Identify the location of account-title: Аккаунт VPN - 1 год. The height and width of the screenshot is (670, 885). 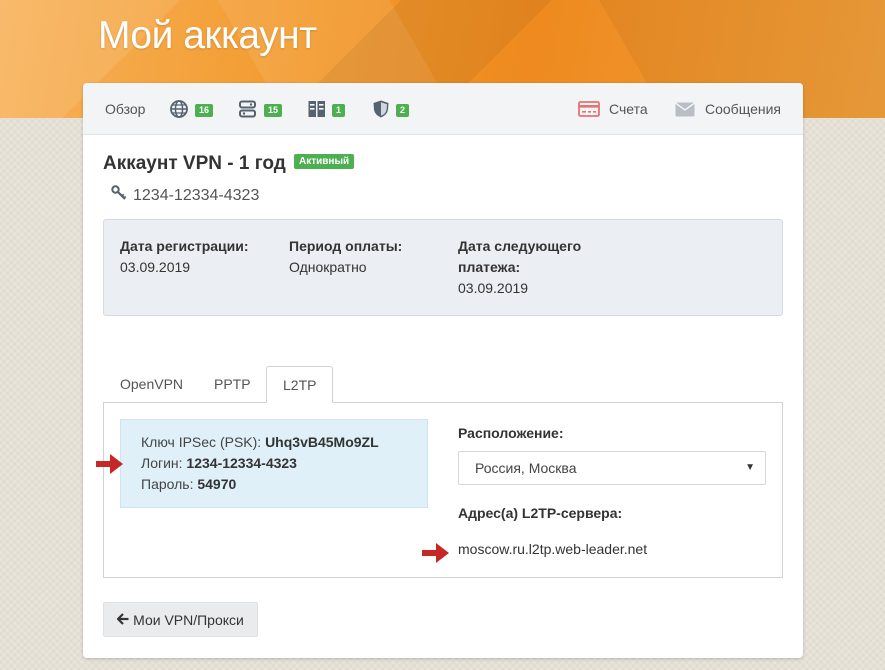
(194, 163).